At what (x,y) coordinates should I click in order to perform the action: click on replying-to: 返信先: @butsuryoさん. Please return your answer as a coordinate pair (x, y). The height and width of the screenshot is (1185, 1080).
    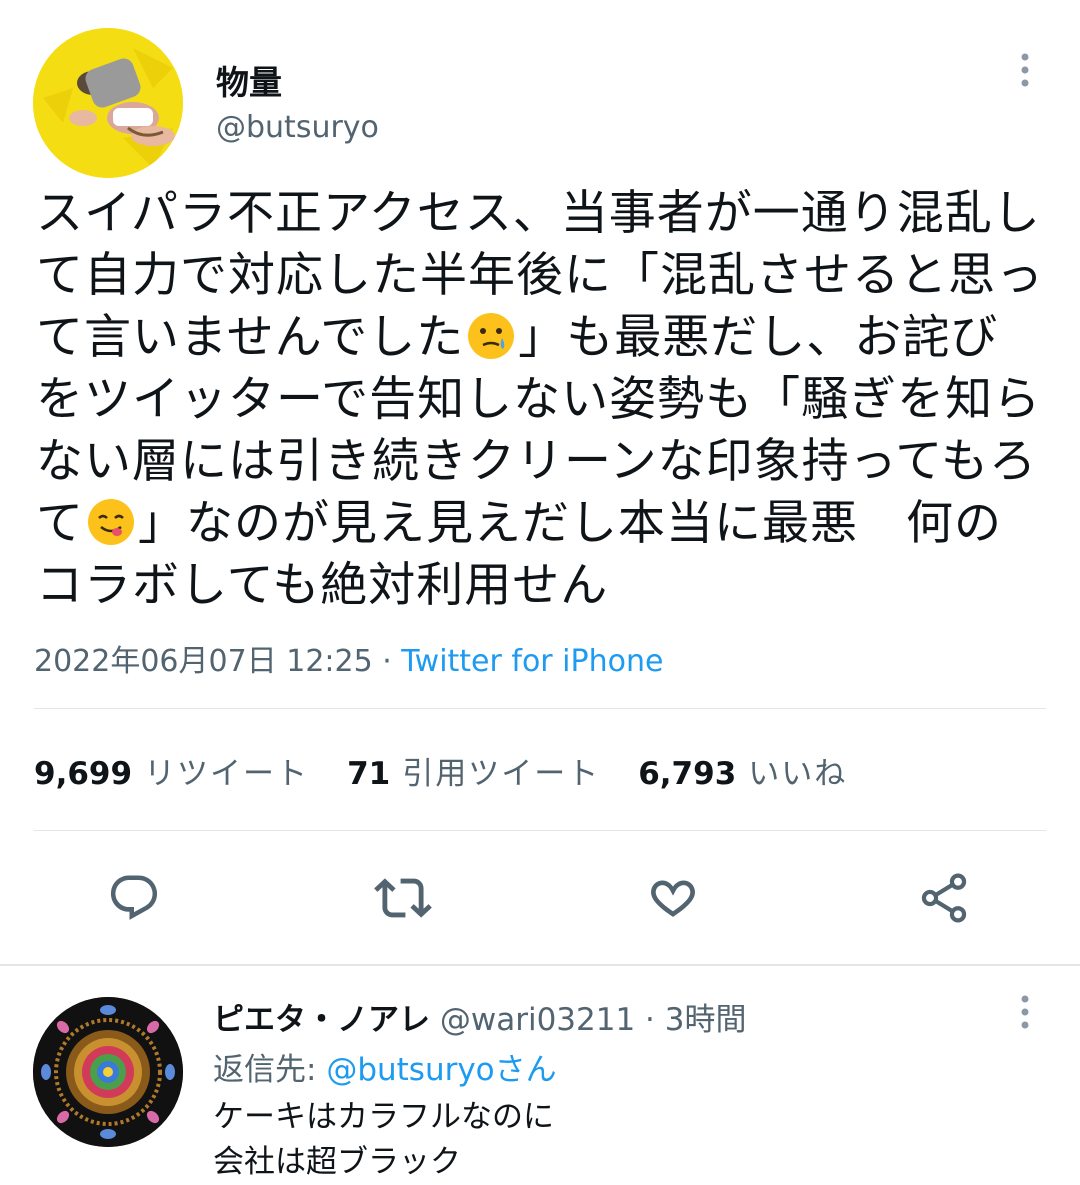
    Looking at the image, I should click on (385, 1066).